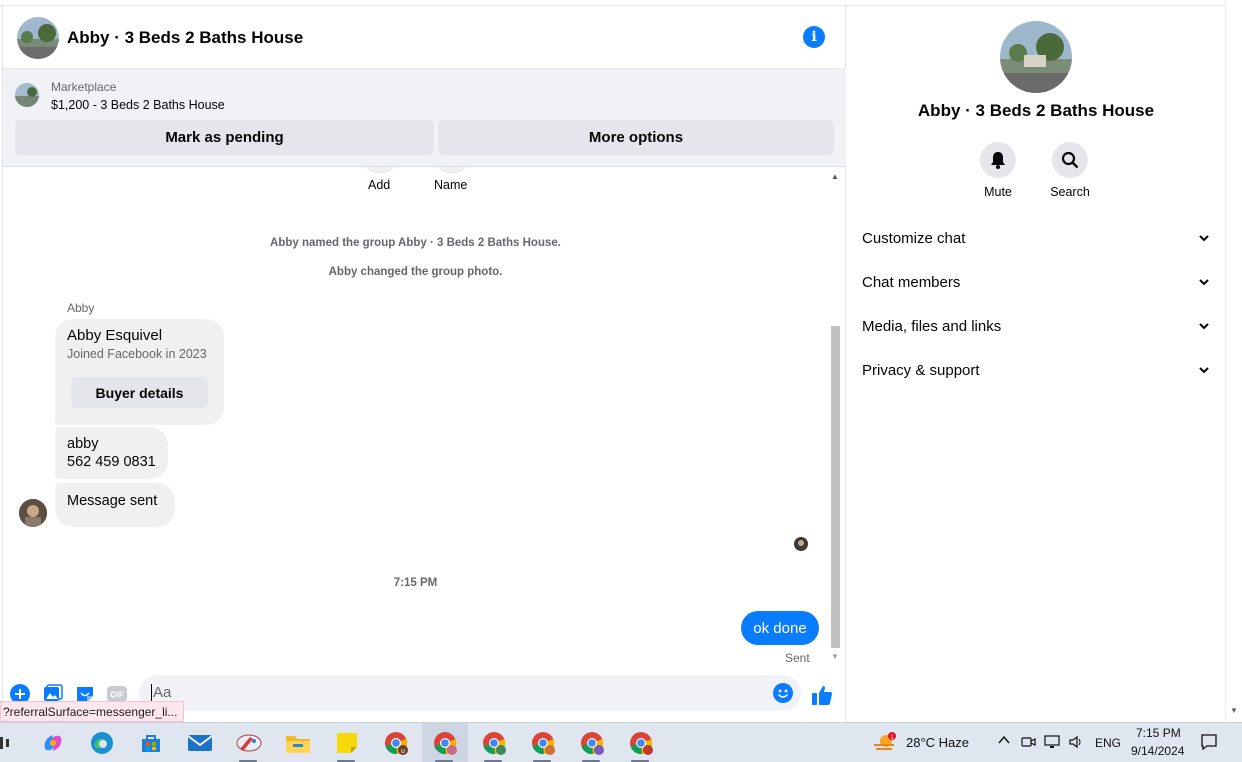 This screenshot has height=762, width=1242. Describe the element at coordinates (921, 370) in the screenshot. I see `section-label: Privacy & support` at that location.